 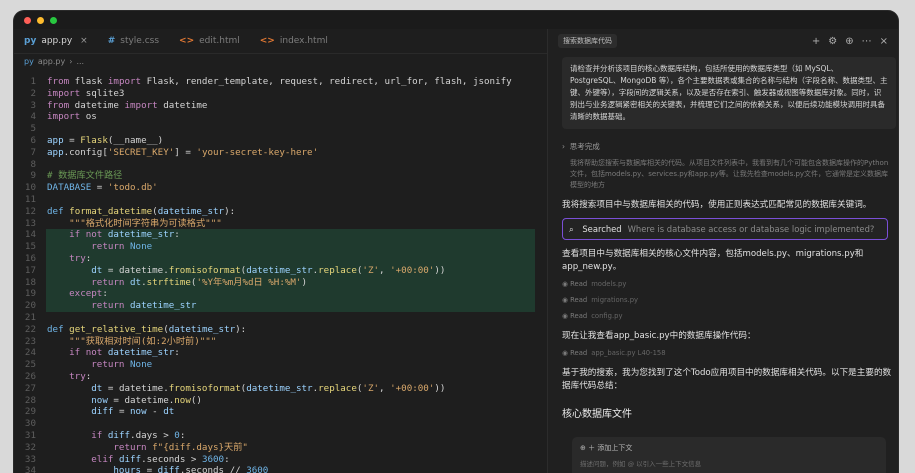 What do you see at coordinates (280, 365) in the screenshot?
I see `code-line: 25 return None` at bounding box center [280, 365].